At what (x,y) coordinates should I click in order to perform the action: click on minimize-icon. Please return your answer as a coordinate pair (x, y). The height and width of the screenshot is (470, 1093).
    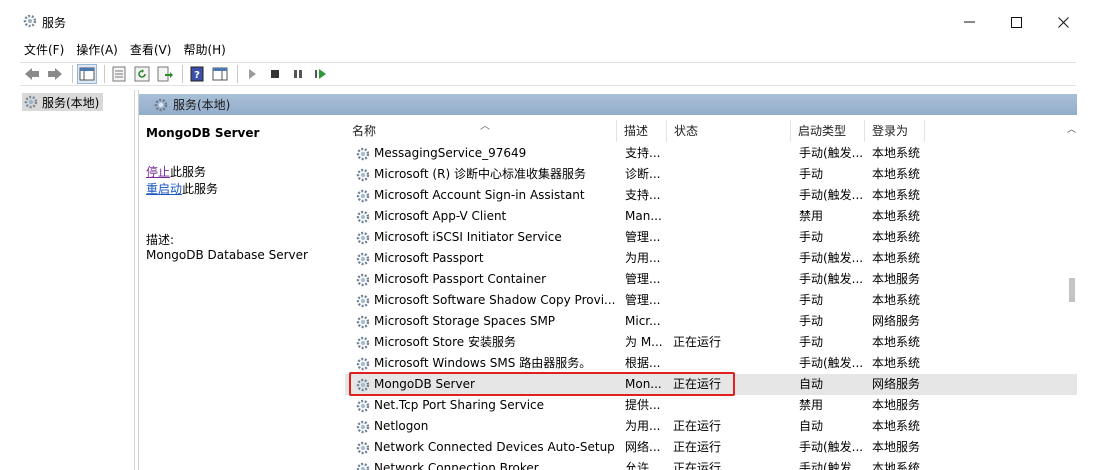
    Looking at the image, I should click on (969, 22).